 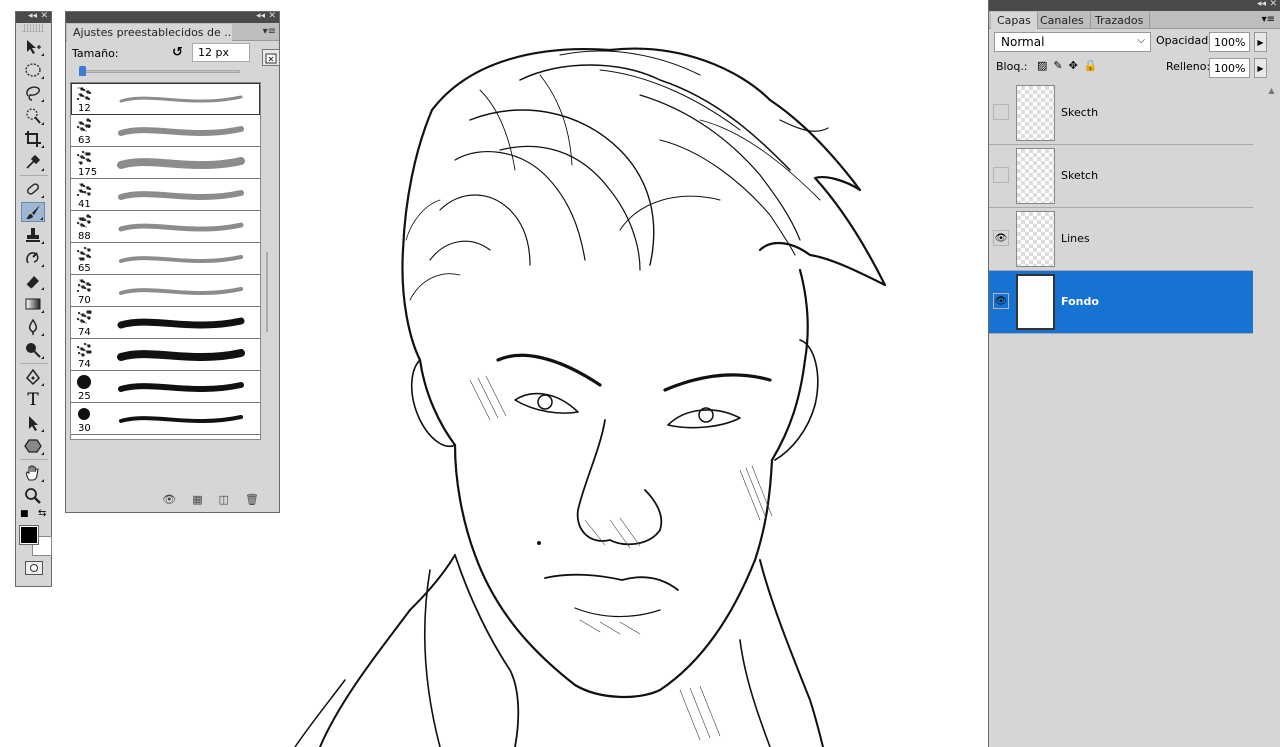 I want to click on layers-panel-header: ◂◂ ✕, so click(x=1134, y=5).